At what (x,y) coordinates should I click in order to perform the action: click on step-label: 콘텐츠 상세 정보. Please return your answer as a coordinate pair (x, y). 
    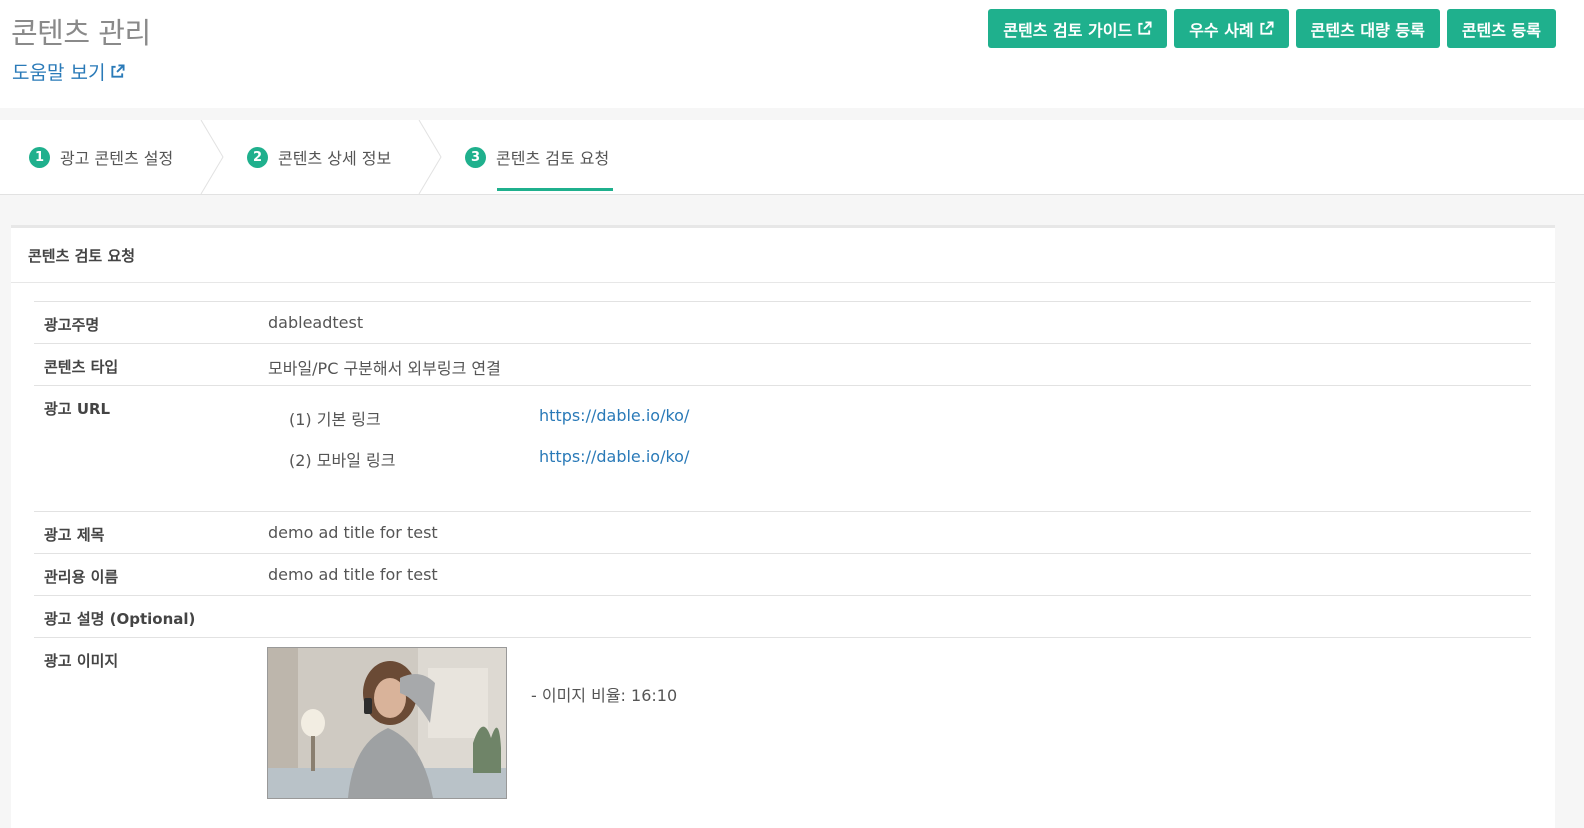
    Looking at the image, I should click on (335, 158).